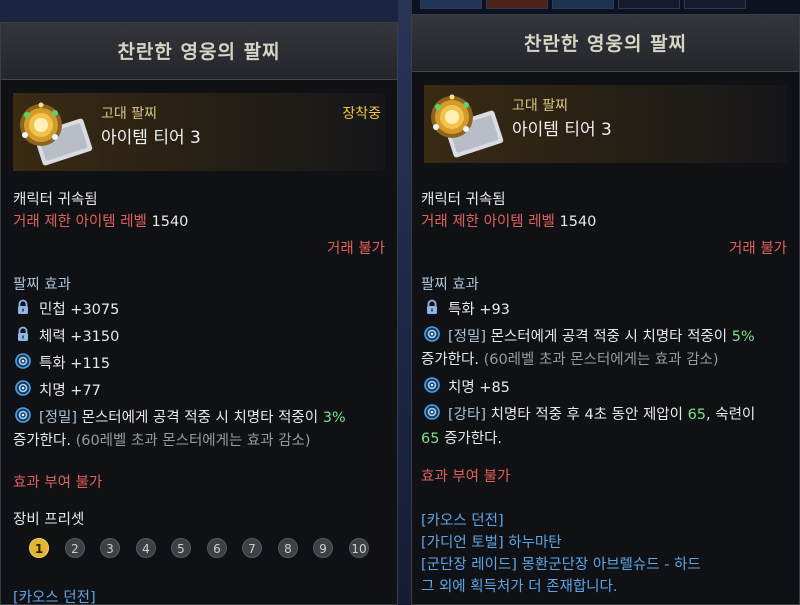 The height and width of the screenshot is (605, 800). Describe the element at coordinates (491, 543) in the screenshot. I see `source-line: [가디언 토벌] 하누마탄` at that location.